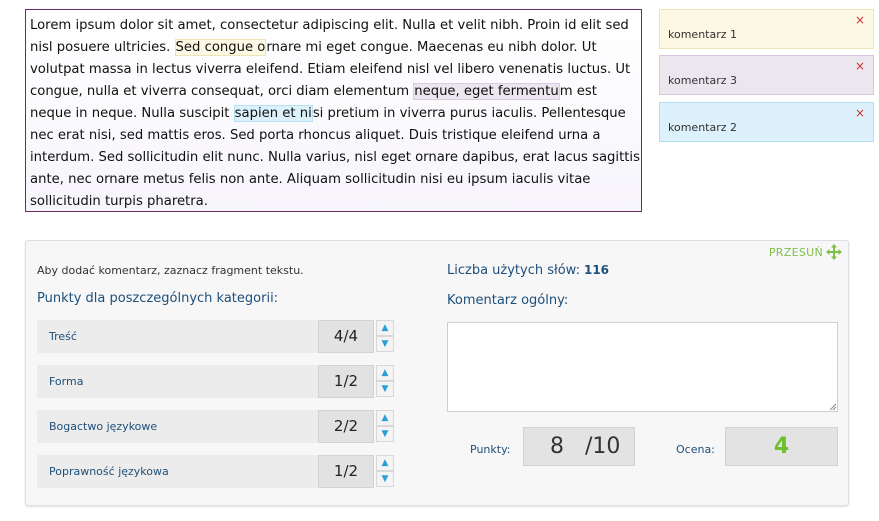 Image resolution: width=879 pixels, height=521 pixels. Describe the element at coordinates (177, 336) in the screenshot. I see `category-name: Treść` at that location.